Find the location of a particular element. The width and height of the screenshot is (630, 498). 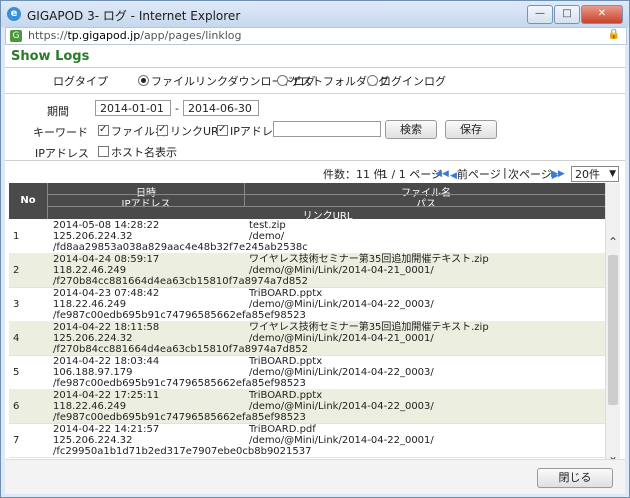

row-filename: test.zip is located at coordinates (267, 225).